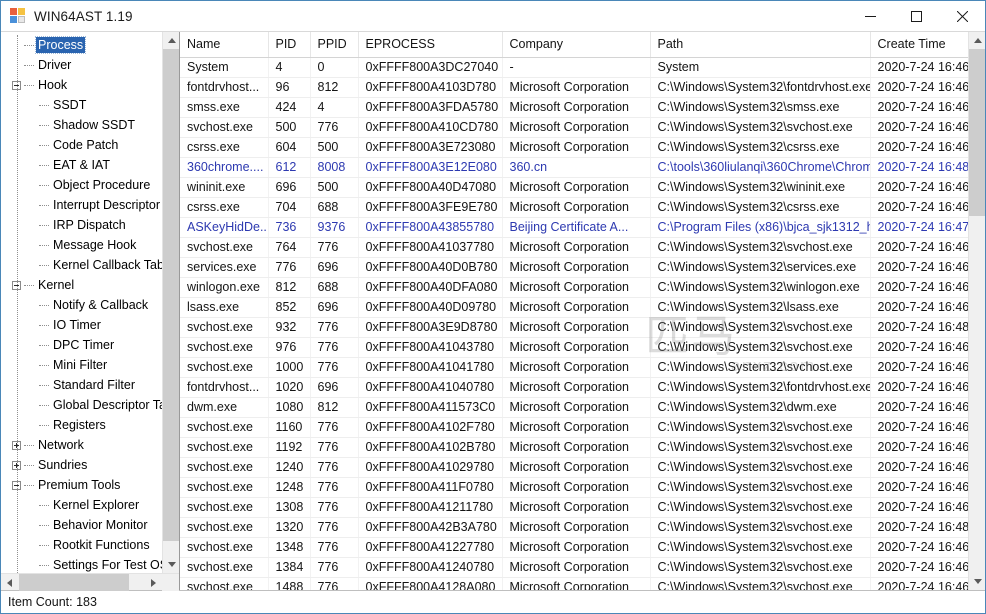 The height and width of the screenshot is (614, 986). Describe the element at coordinates (171, 564) in the screenshot. I see `tree-scroll-down-button` at that location.